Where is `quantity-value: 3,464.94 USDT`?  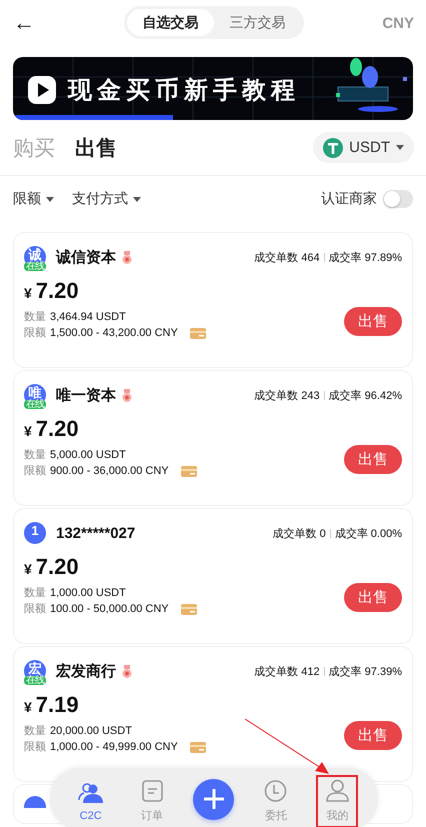 quantity-value: 3,464.94 USDT is located at coordinates (88, 317).